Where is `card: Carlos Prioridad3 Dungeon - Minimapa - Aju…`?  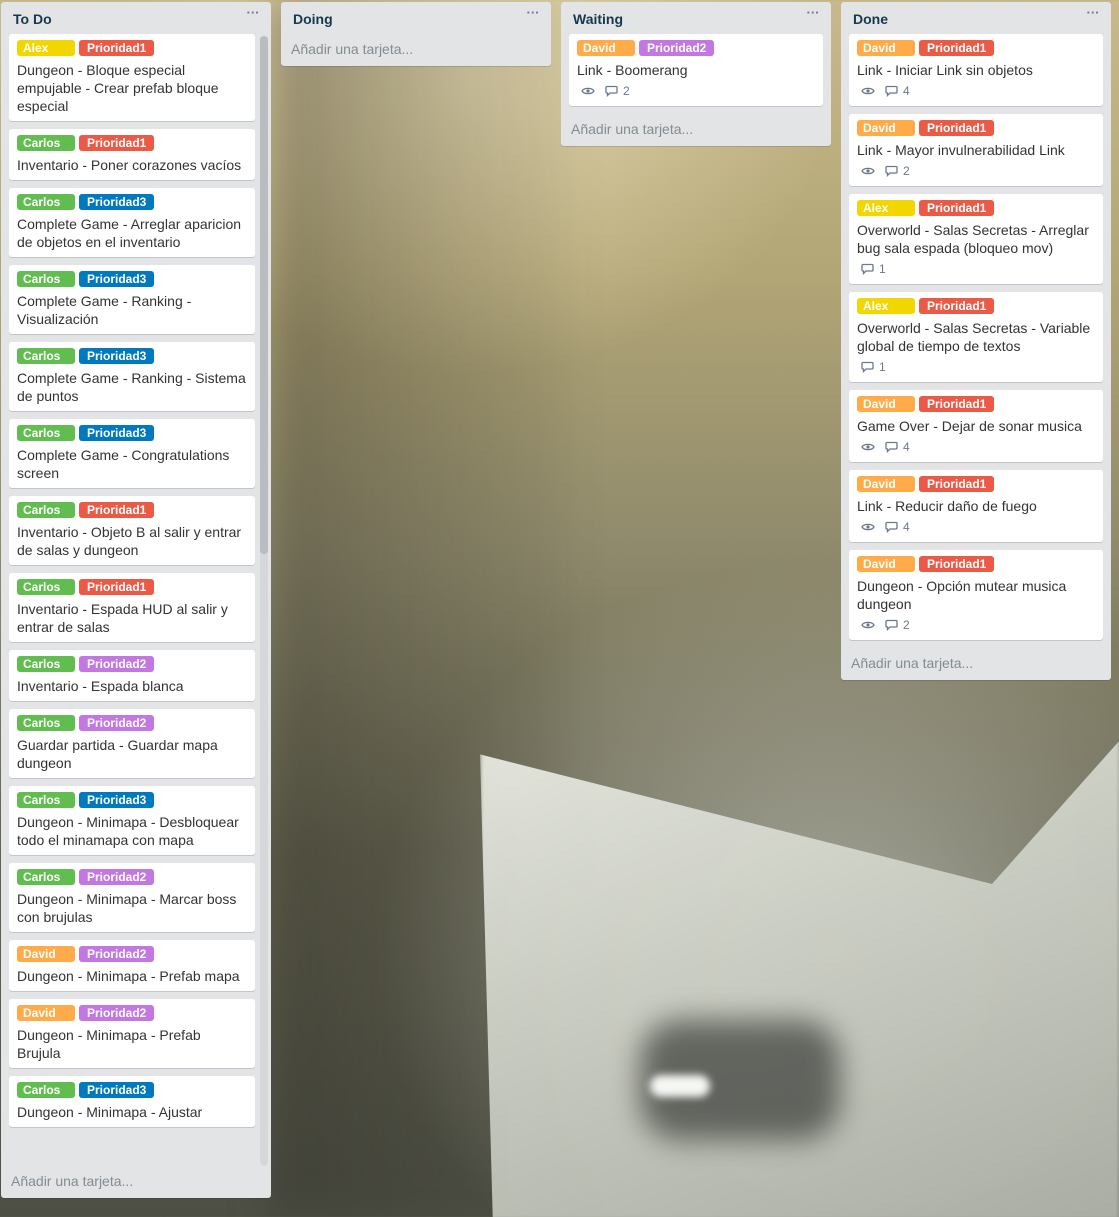 card: Carlos Prioridad3 Dungeon - Minimapa - Aju… is located at coordinates (132, 1101).